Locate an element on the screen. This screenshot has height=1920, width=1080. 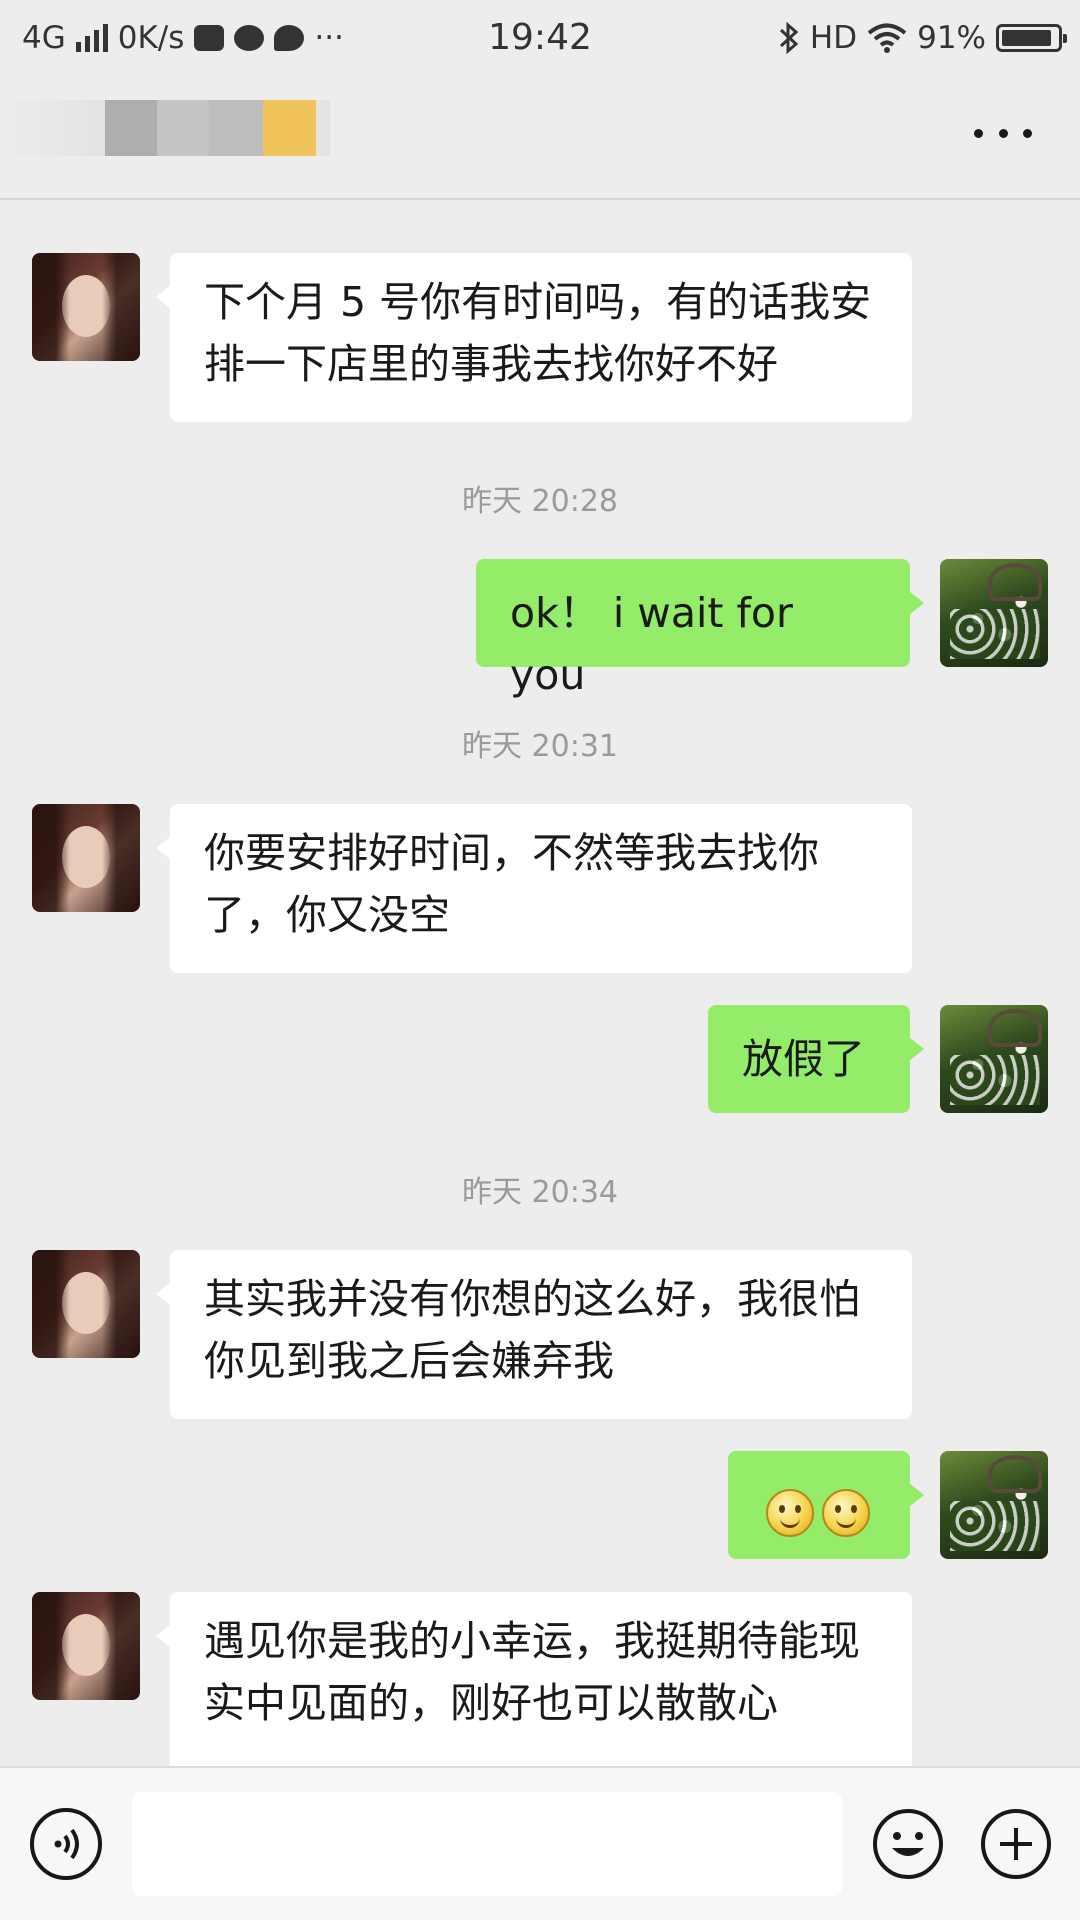
message-input is located at coordinates (487, 1844).